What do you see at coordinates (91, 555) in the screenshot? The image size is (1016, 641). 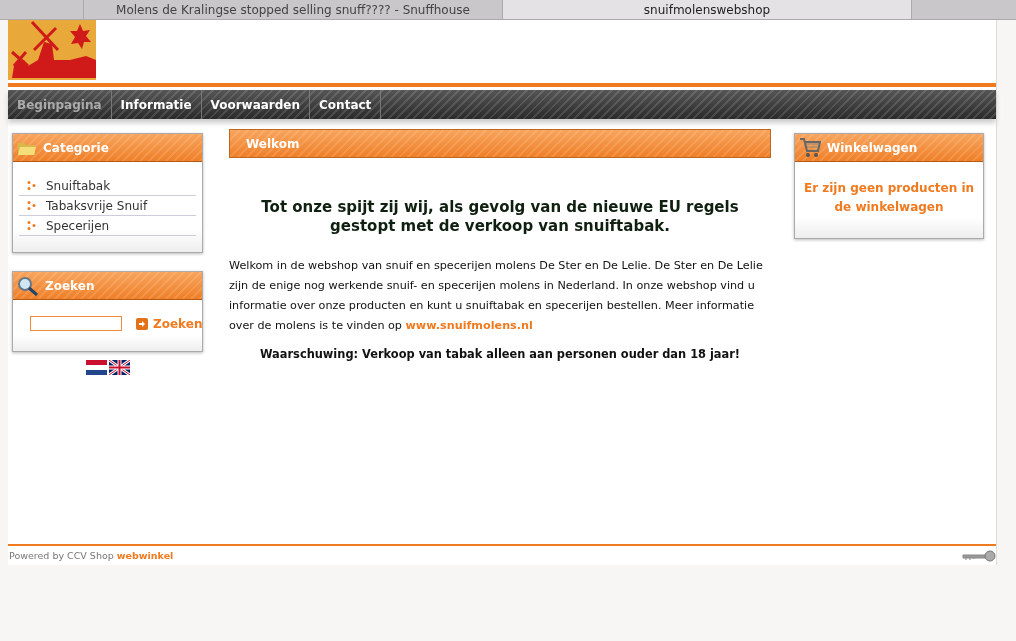 I see `footer-text: Powered by CCV Shop webwinkel` at bounding box center [91, 555].